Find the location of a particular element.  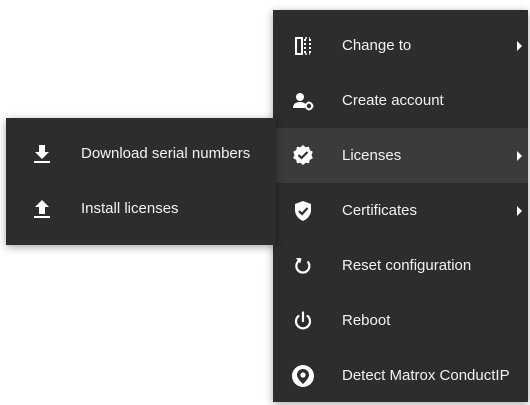

menu-item-reset-configuration: Reset configuration is located at coordinates (400, 265).